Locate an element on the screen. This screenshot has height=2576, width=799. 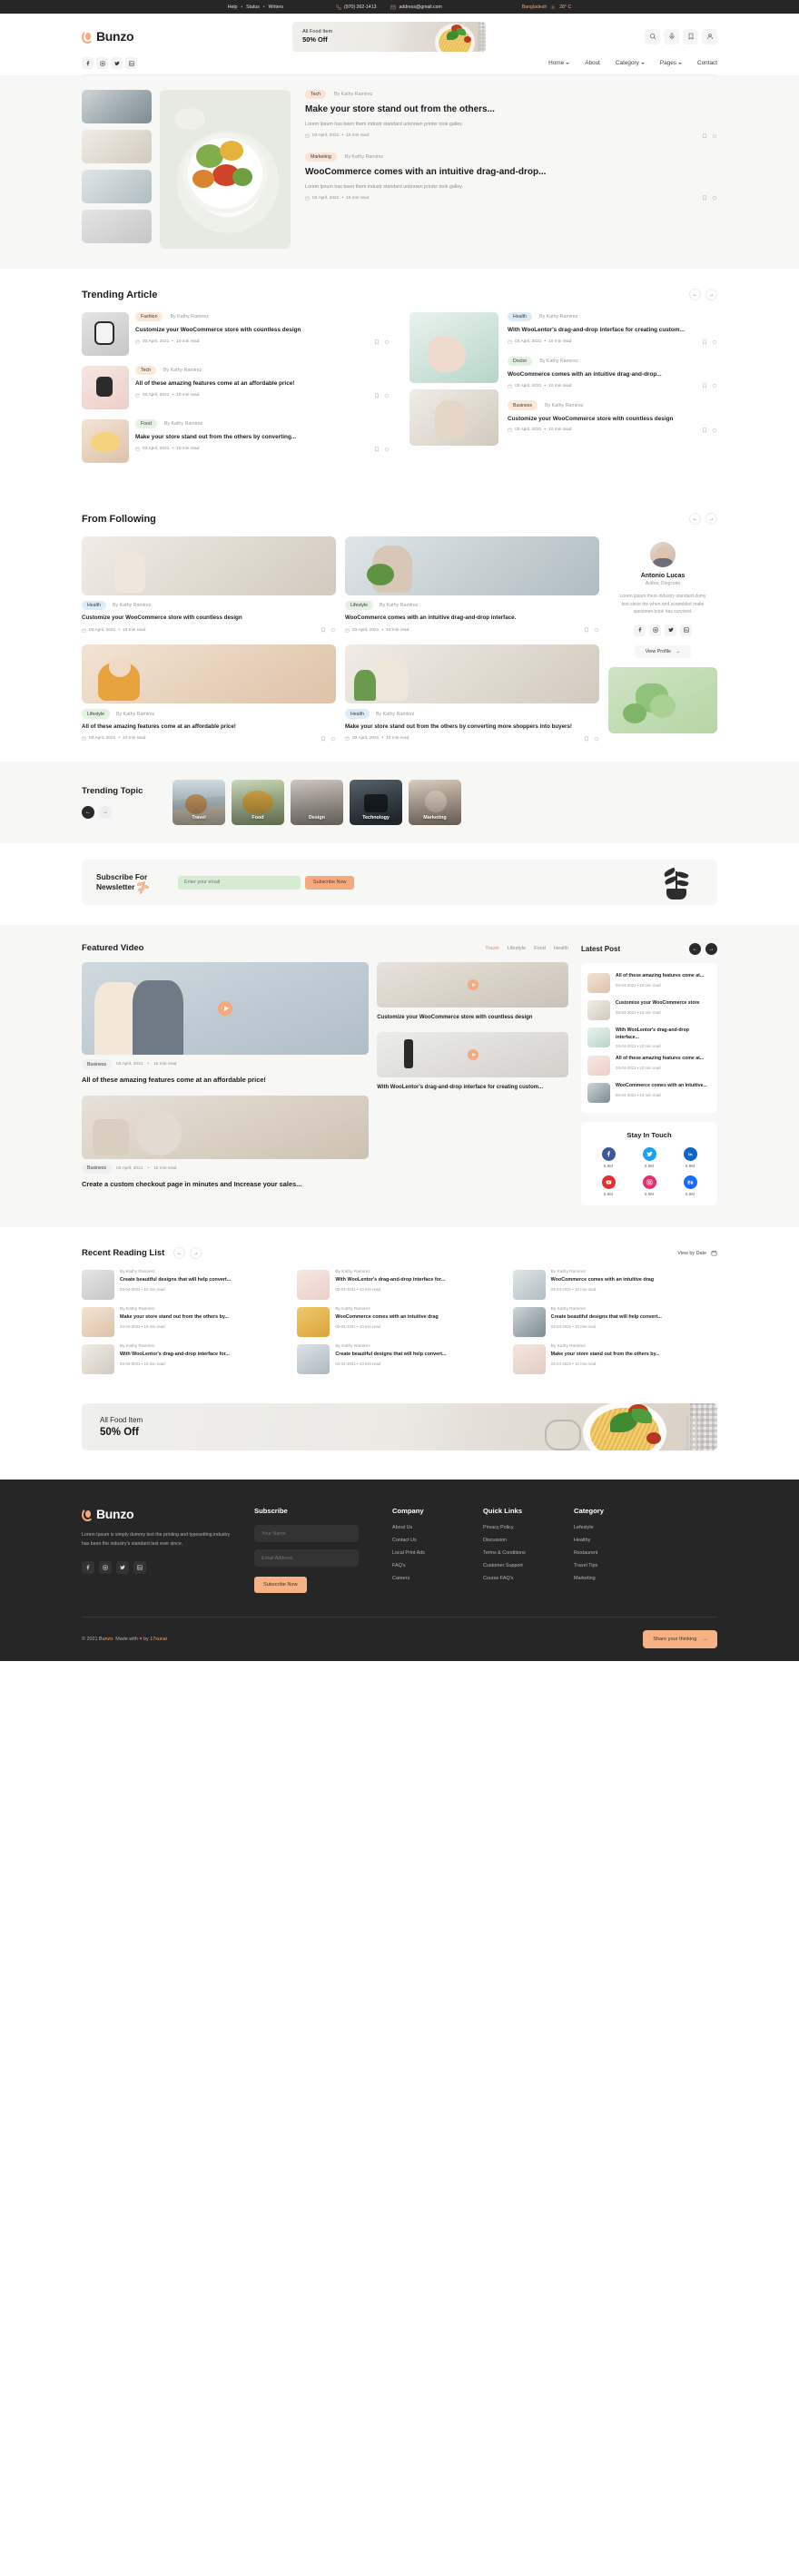
footer-link: Healthy is located at coordinates (610, 1540).